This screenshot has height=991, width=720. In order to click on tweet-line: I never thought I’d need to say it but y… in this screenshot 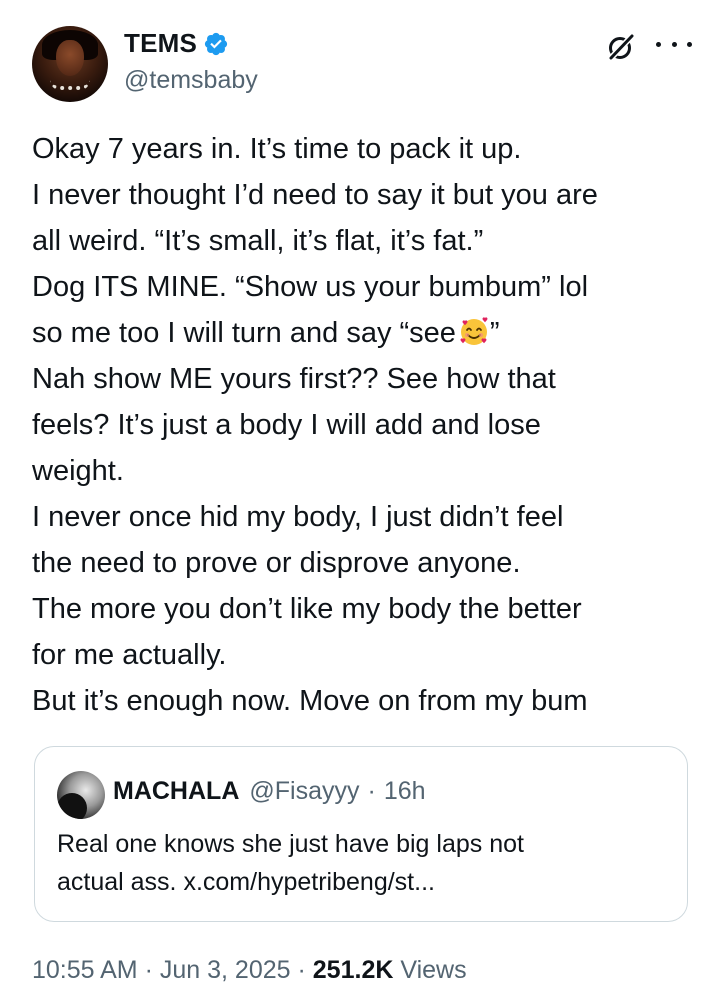, I will do `click(315, 195)`.